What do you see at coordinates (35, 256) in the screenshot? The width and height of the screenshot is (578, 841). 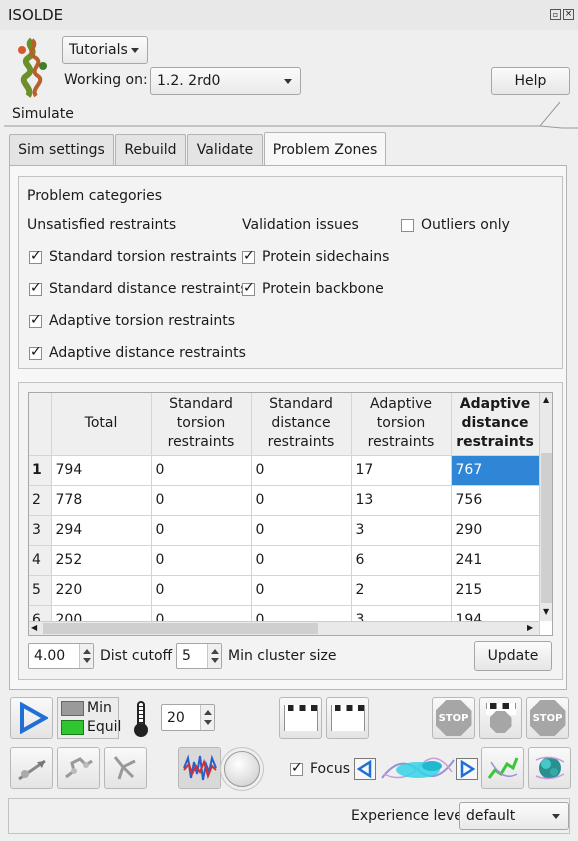 I see `checkbox-box` at bounding box center [35, 256].